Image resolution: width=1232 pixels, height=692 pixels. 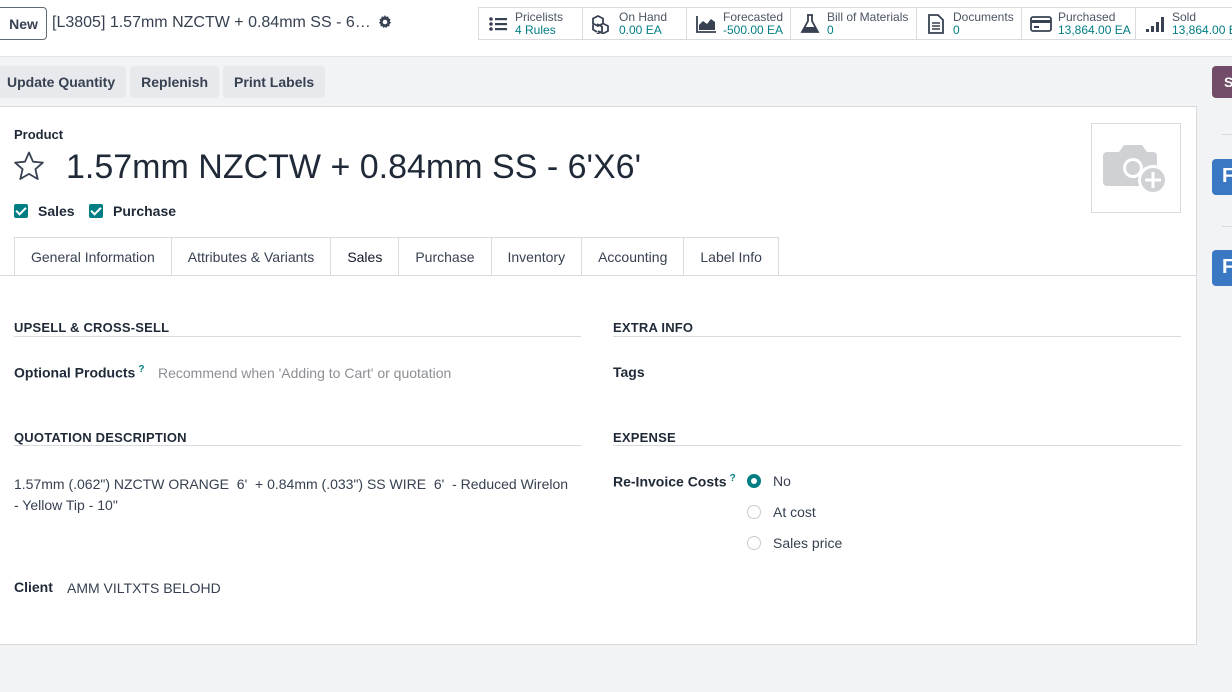 What do you see at coordinates (936, 23) in the screenshot?
I see `document-icon` at bounding box center [936, 23].